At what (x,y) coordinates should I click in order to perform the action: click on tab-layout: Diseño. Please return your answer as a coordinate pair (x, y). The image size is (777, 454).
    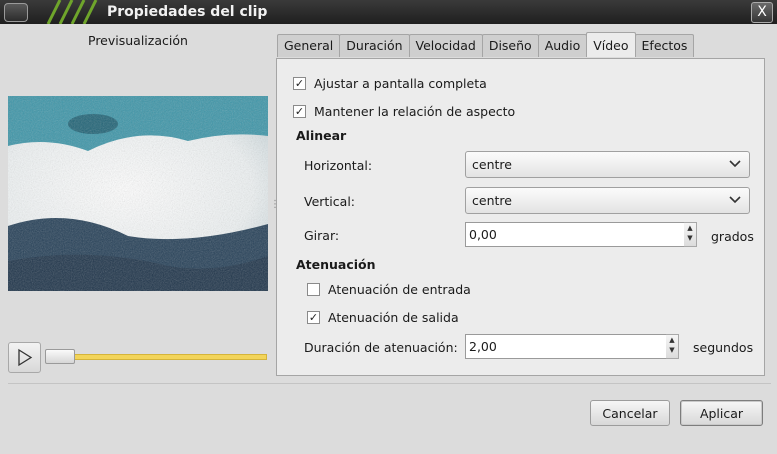
    Looking at the image, I should click on (510, 45).